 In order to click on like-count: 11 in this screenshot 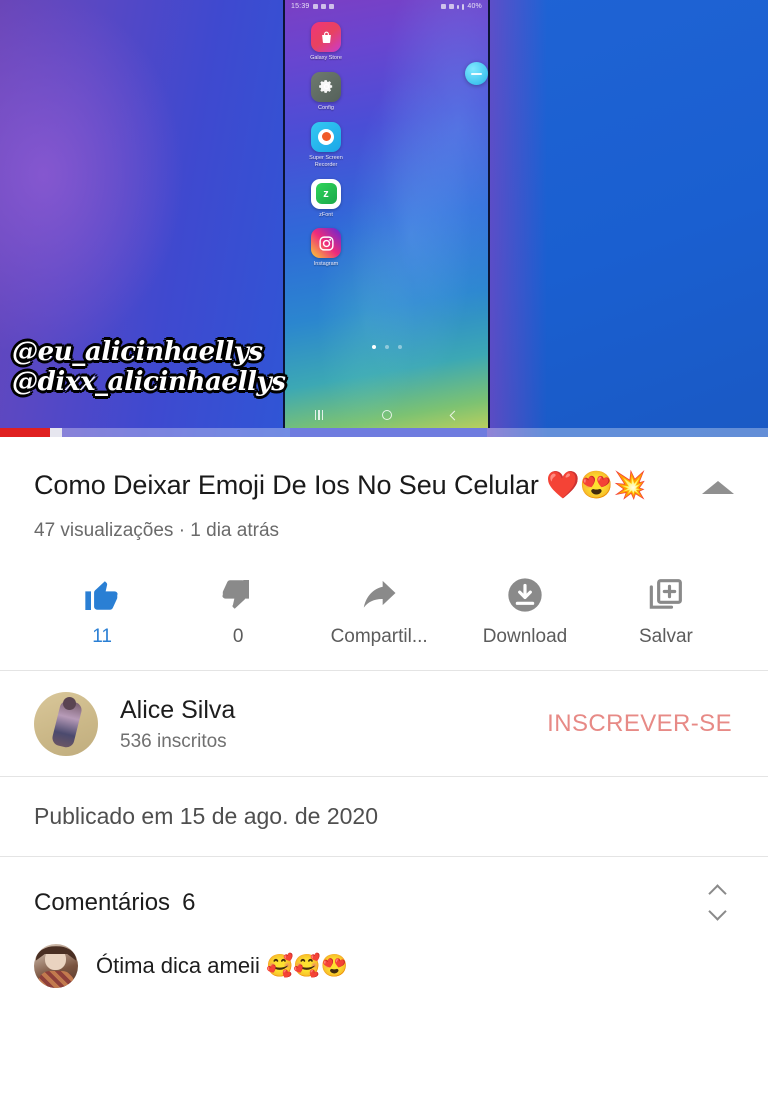, I will do `click(102, 637)`.